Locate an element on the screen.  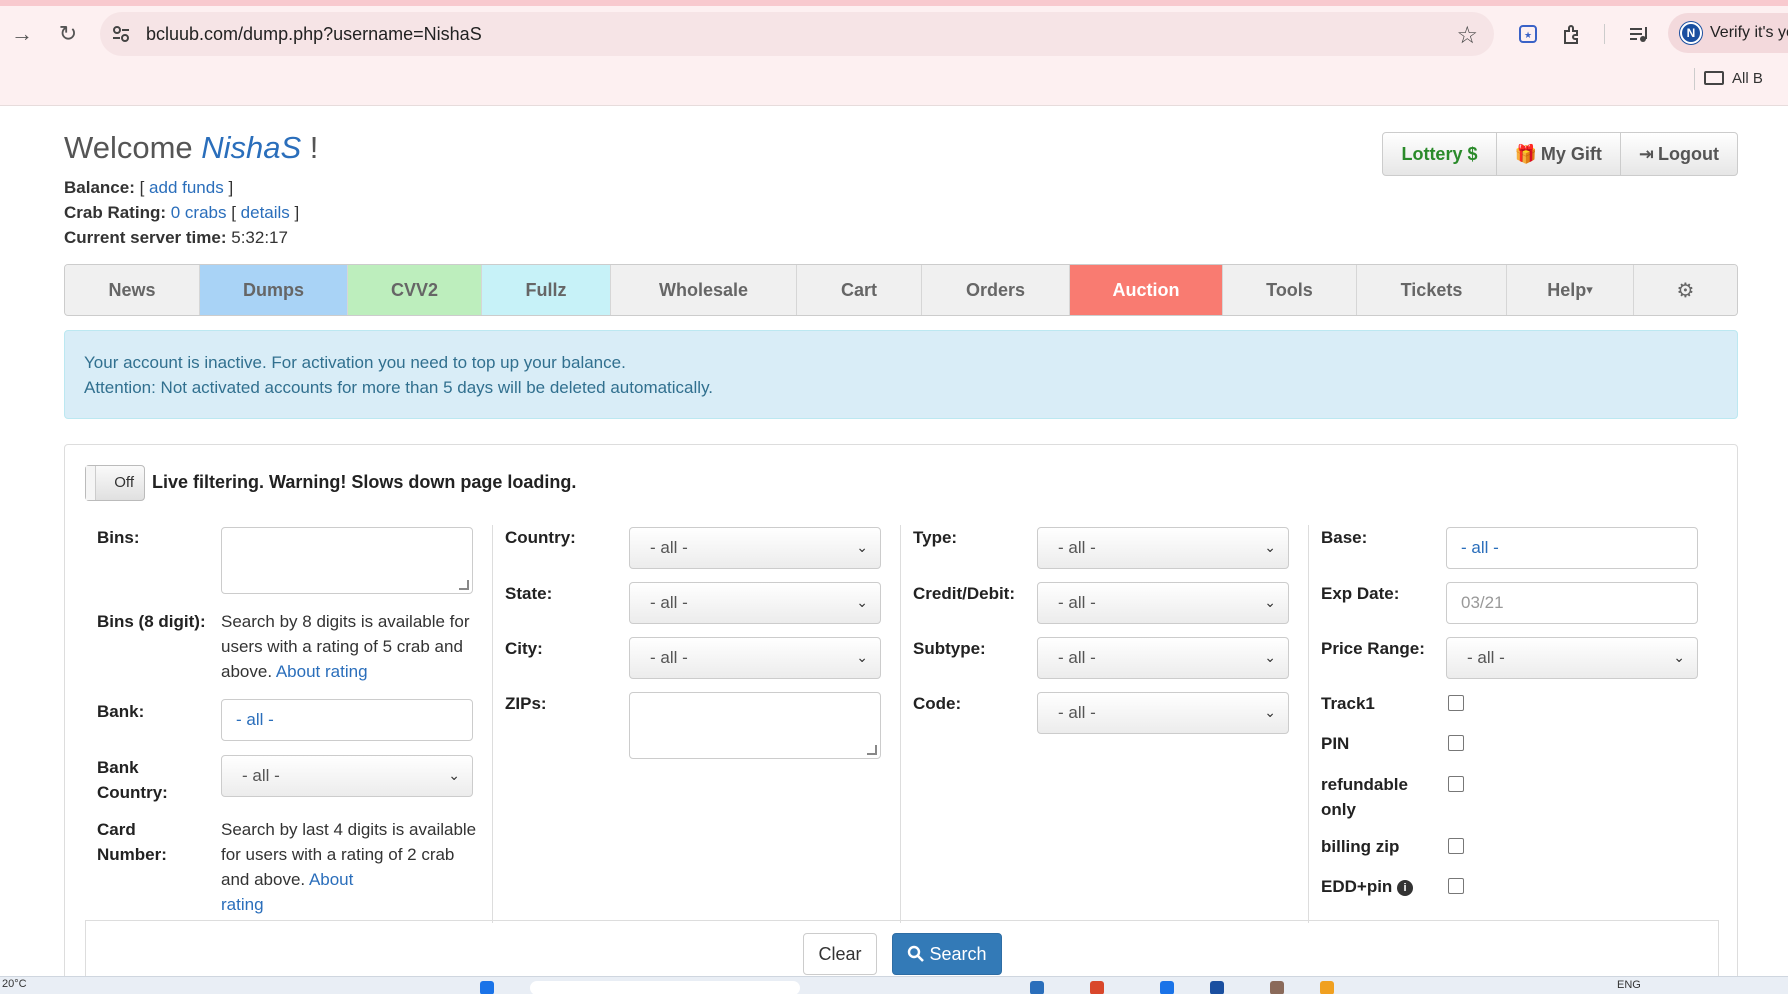
language-indicator: ENG is located at coordinates (1629, 985).